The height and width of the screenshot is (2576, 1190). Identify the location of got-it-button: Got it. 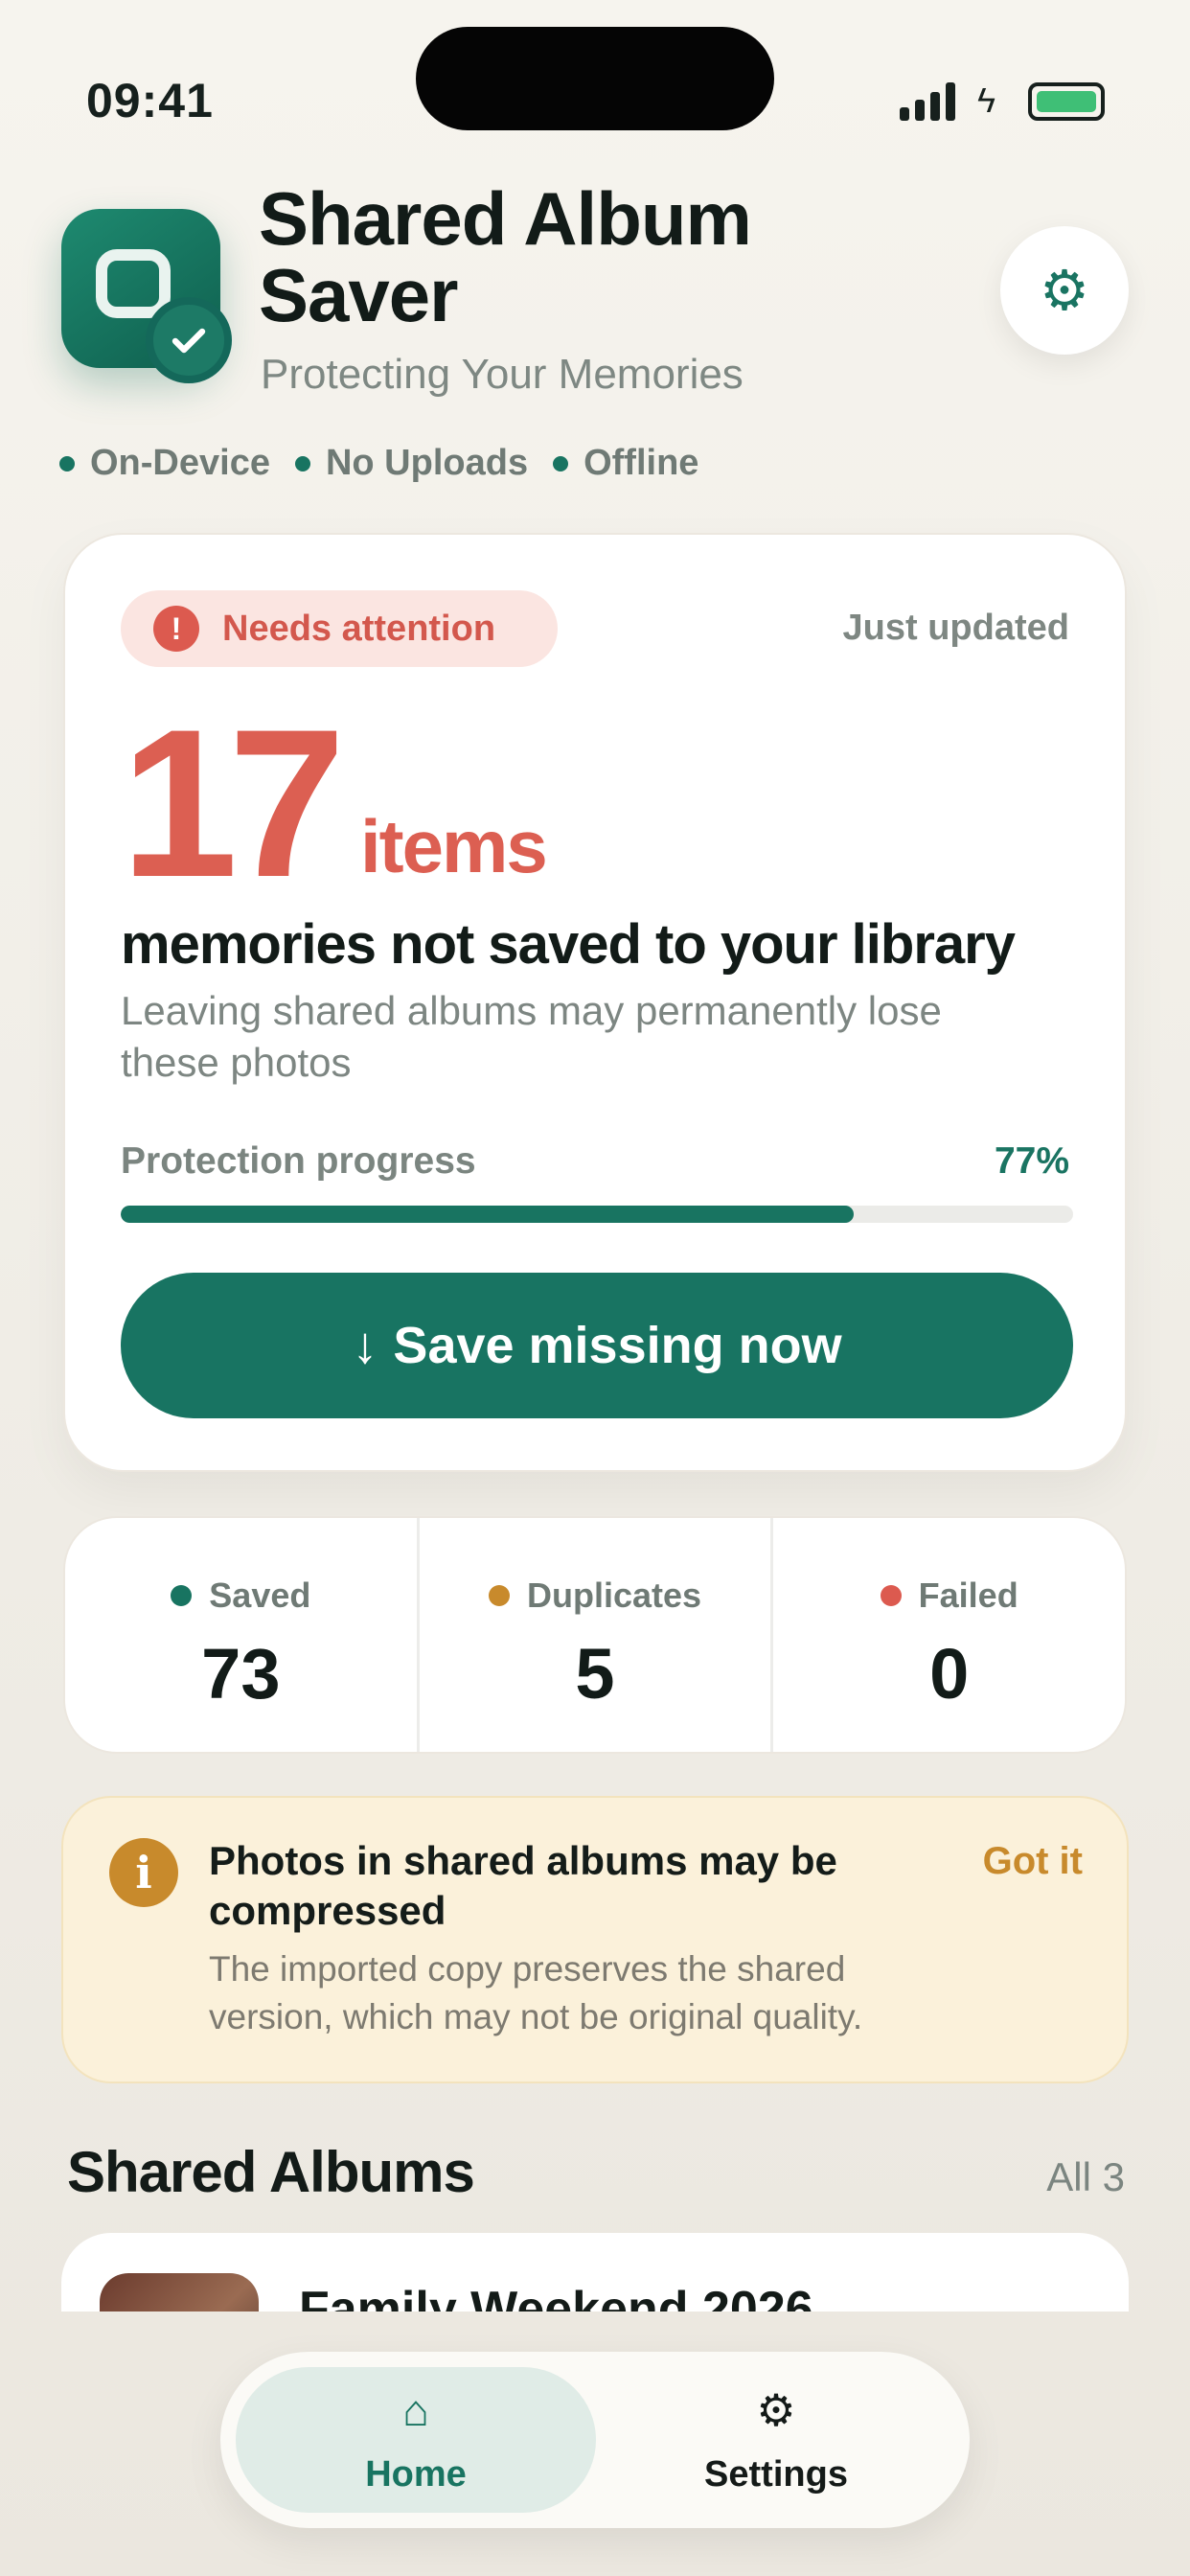
(1033, 1861).